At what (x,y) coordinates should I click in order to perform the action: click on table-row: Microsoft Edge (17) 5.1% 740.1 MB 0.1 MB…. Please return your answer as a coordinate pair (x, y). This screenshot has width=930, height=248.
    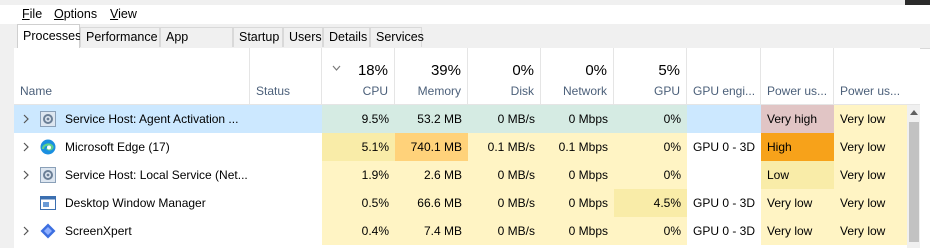
    Looking at the image, I should click on (467, 147).